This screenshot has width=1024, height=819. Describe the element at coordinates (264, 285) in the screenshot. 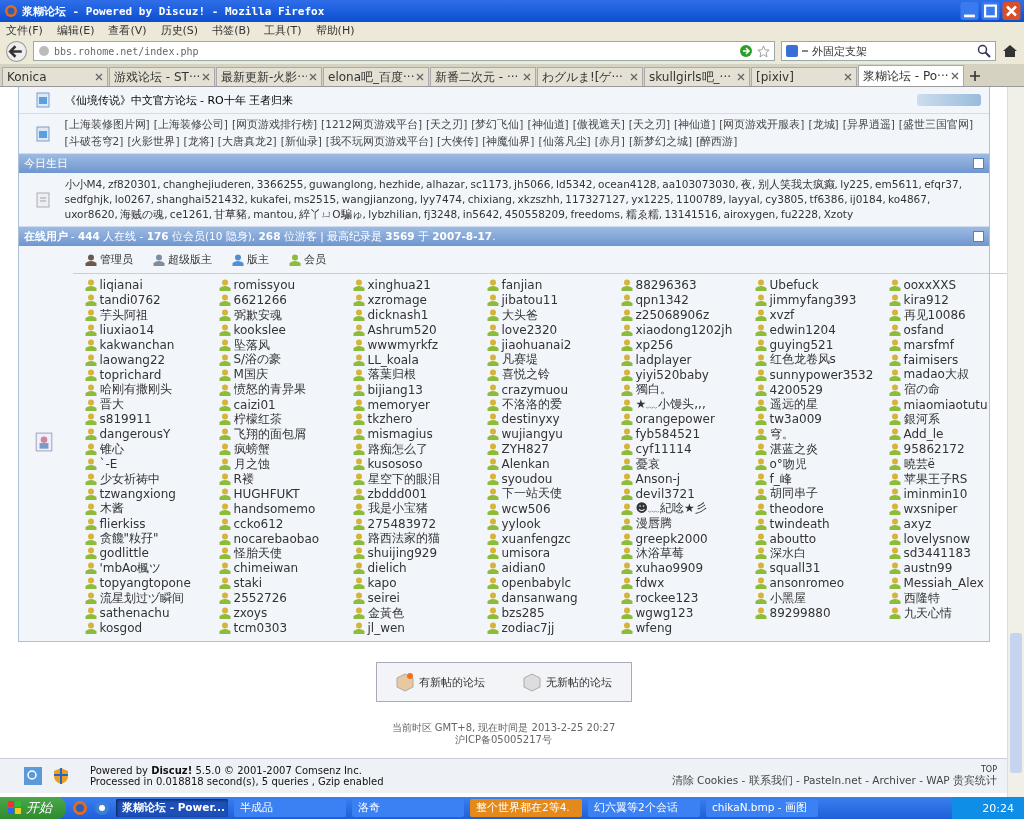

I see `member-link: romissyou` at that location.